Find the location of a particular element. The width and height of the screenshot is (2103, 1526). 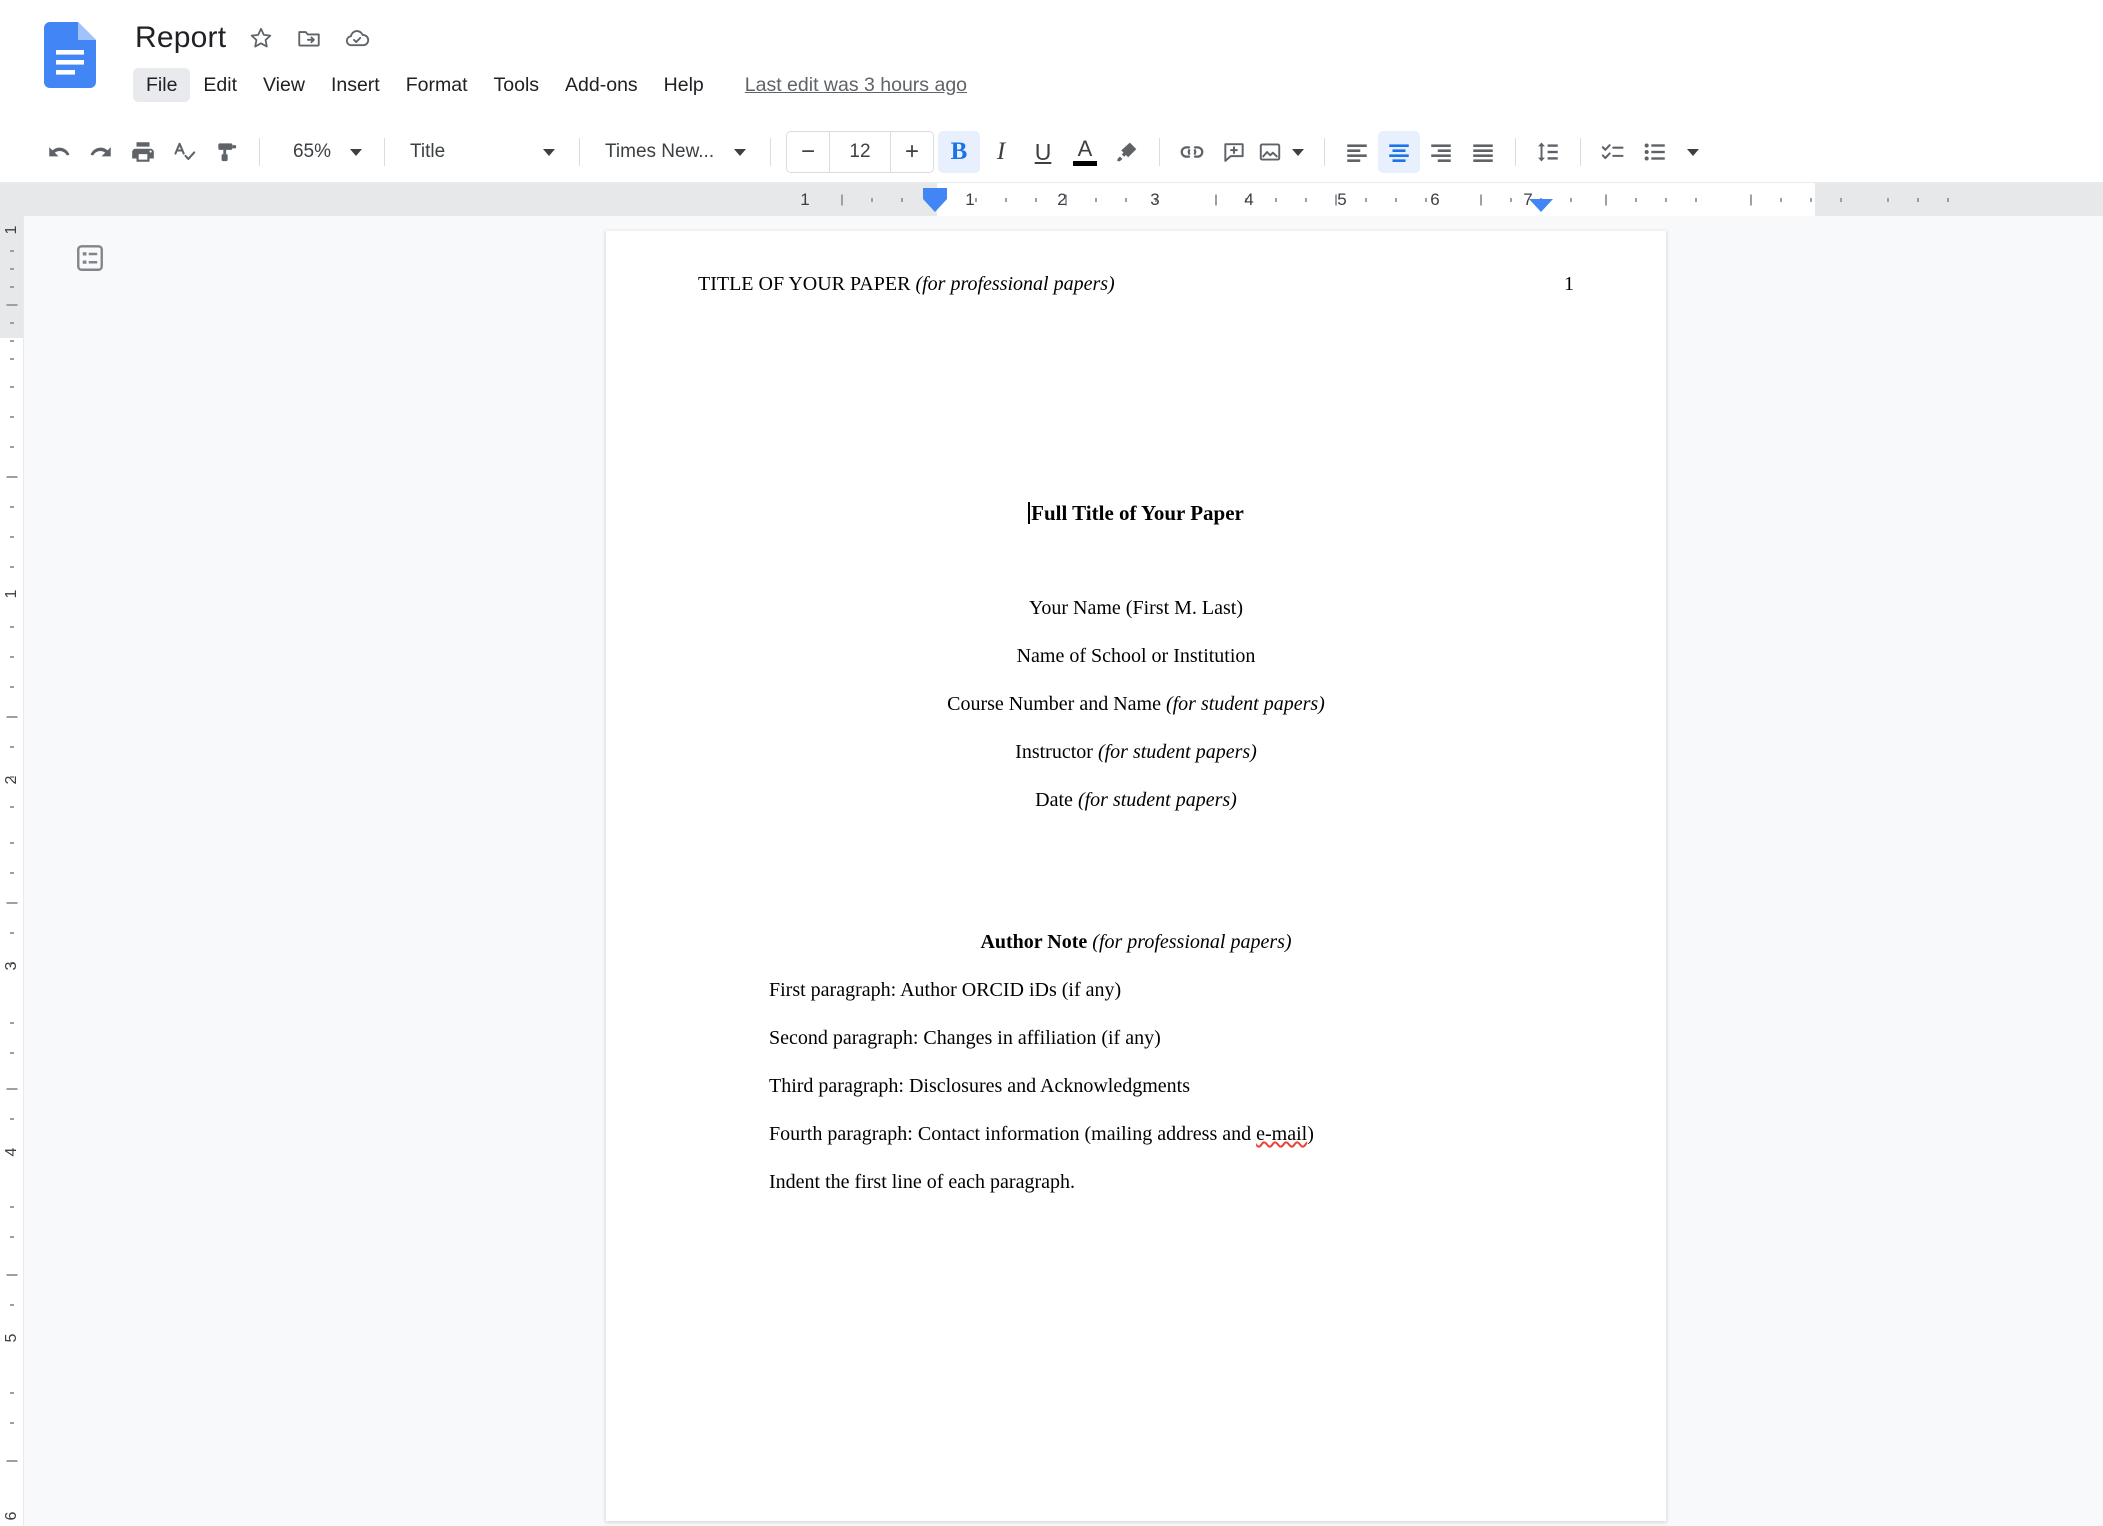

font-size-stepper: − 12 + is located at coordinates (860, 152).